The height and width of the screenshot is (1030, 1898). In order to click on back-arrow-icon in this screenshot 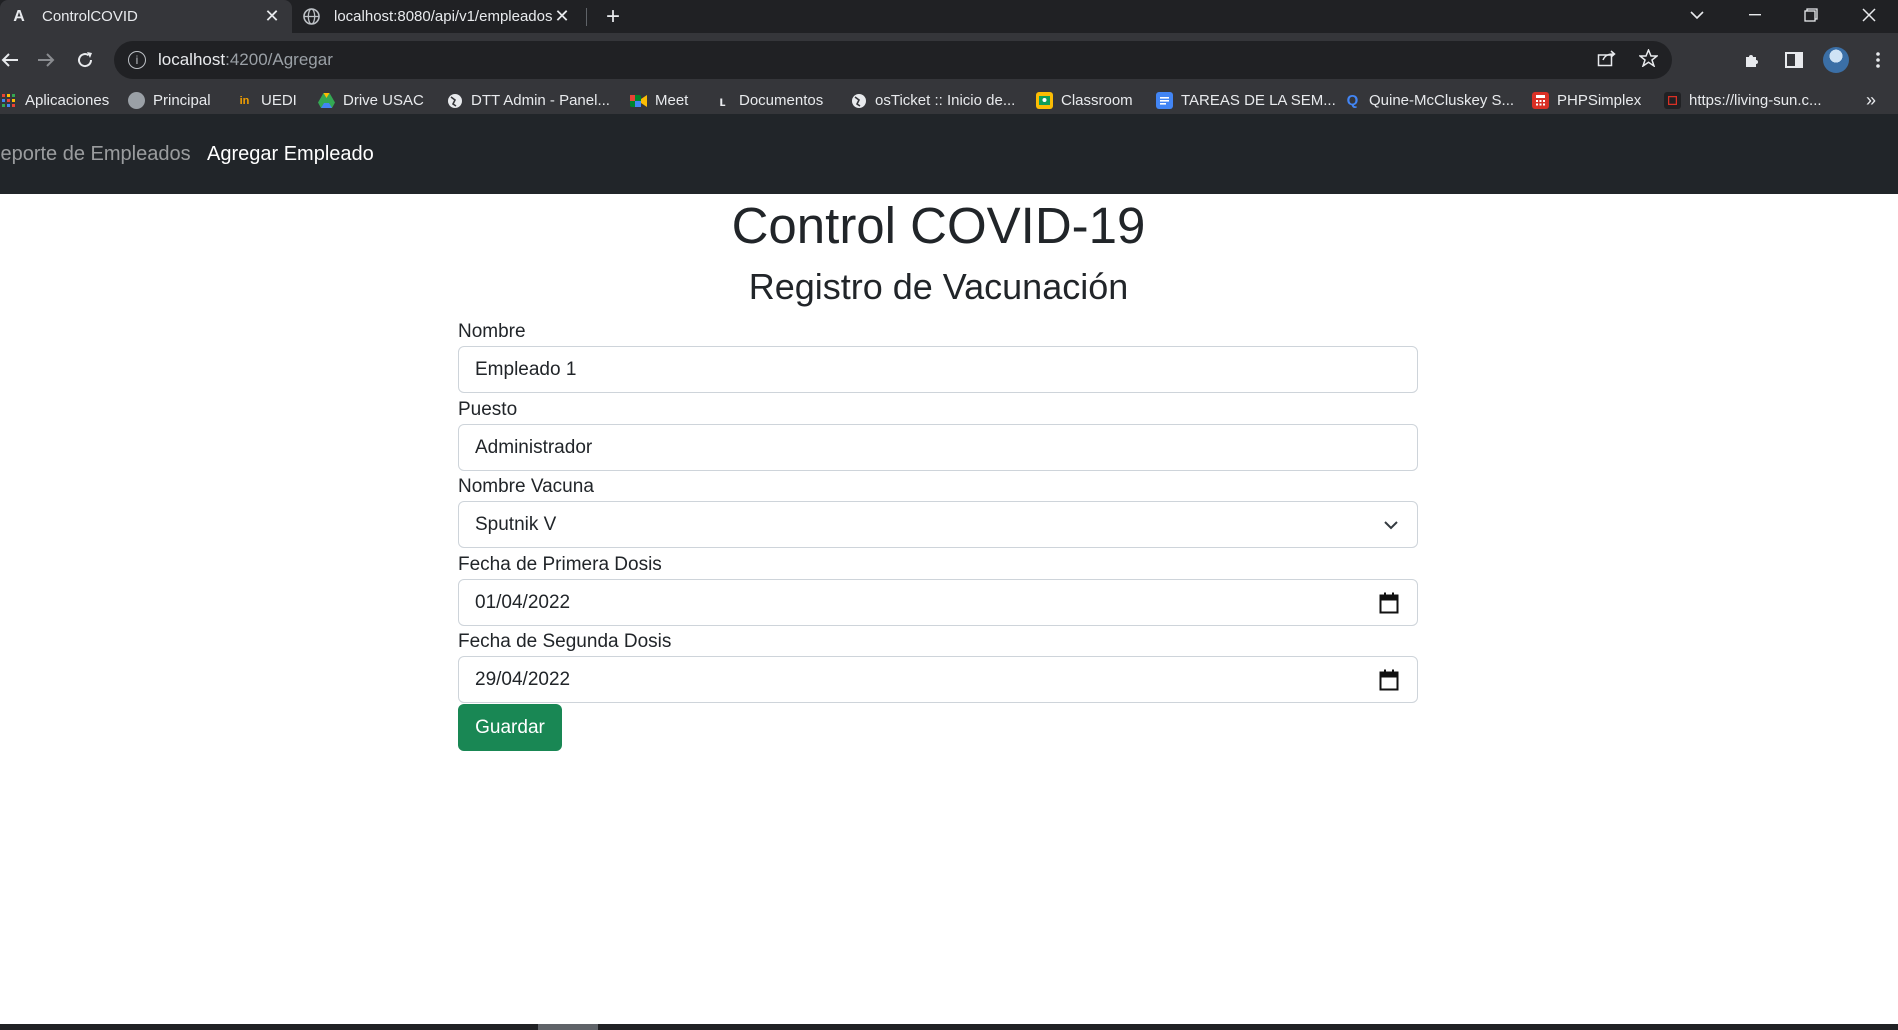, I will do `click(13, 60)`.